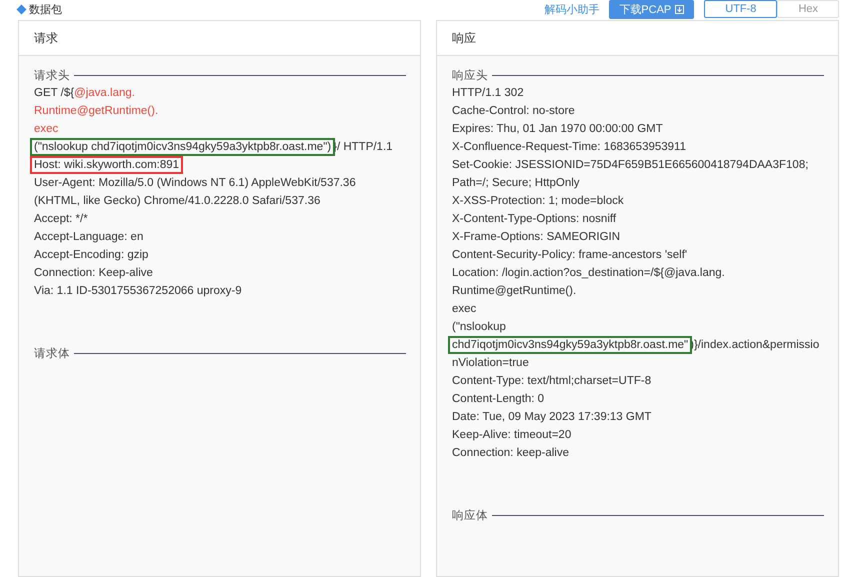 The height and width of the screenshot is (577, 859). I want to click on header-text: nViolation=true, so click(490, 363).